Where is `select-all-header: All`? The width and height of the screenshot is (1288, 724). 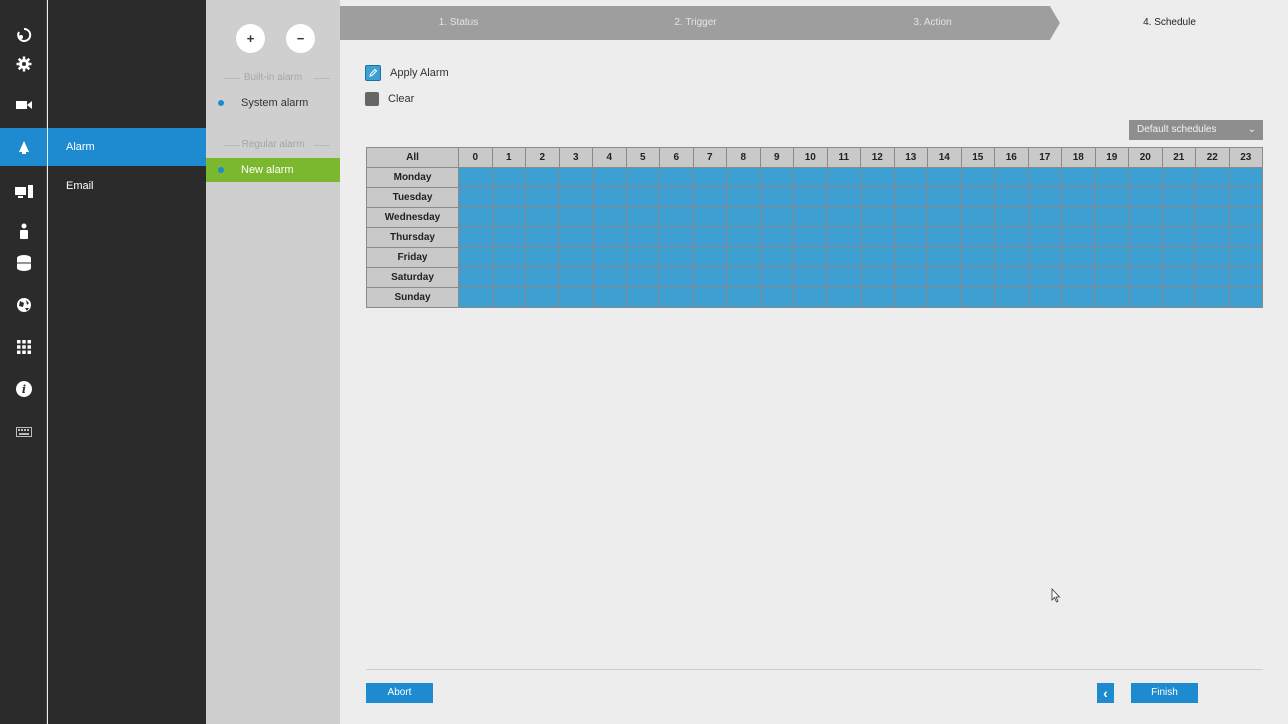
select-all-header: All is located at coordinates (412, 157).